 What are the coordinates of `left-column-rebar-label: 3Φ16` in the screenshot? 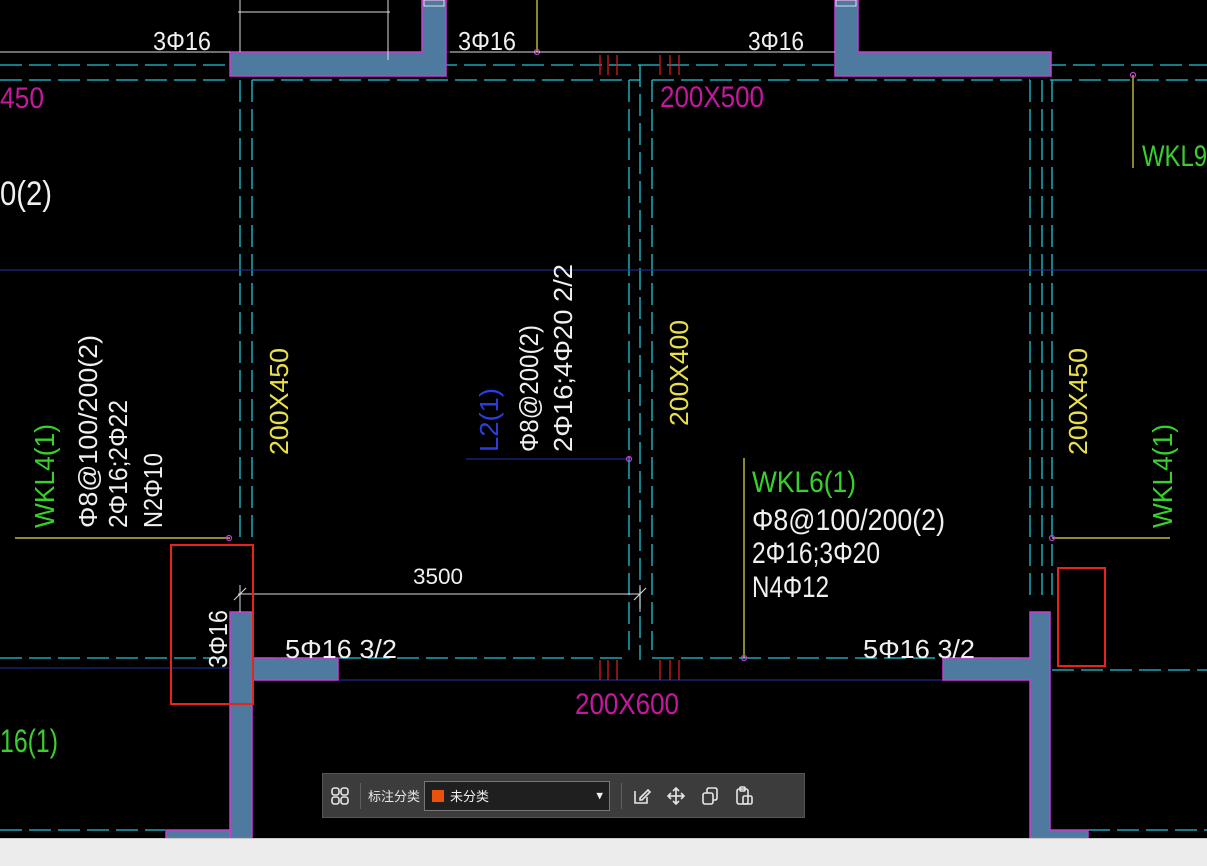 It's located at (218, 639).